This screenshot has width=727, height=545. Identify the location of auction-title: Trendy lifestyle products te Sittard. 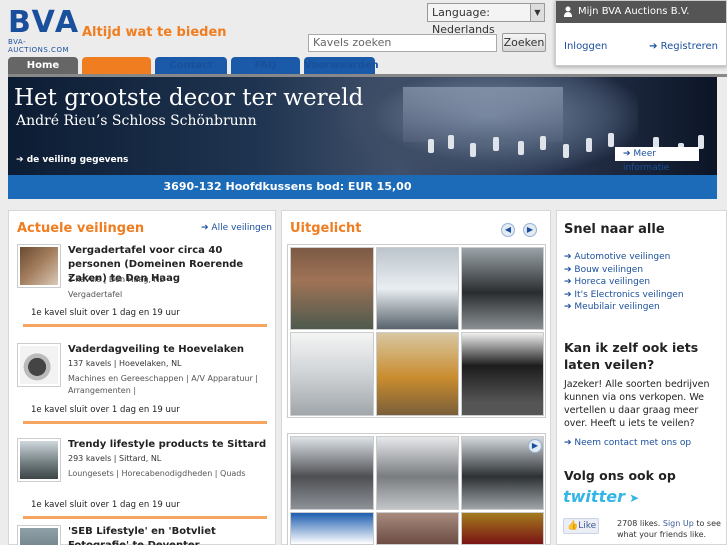
(168, 445).